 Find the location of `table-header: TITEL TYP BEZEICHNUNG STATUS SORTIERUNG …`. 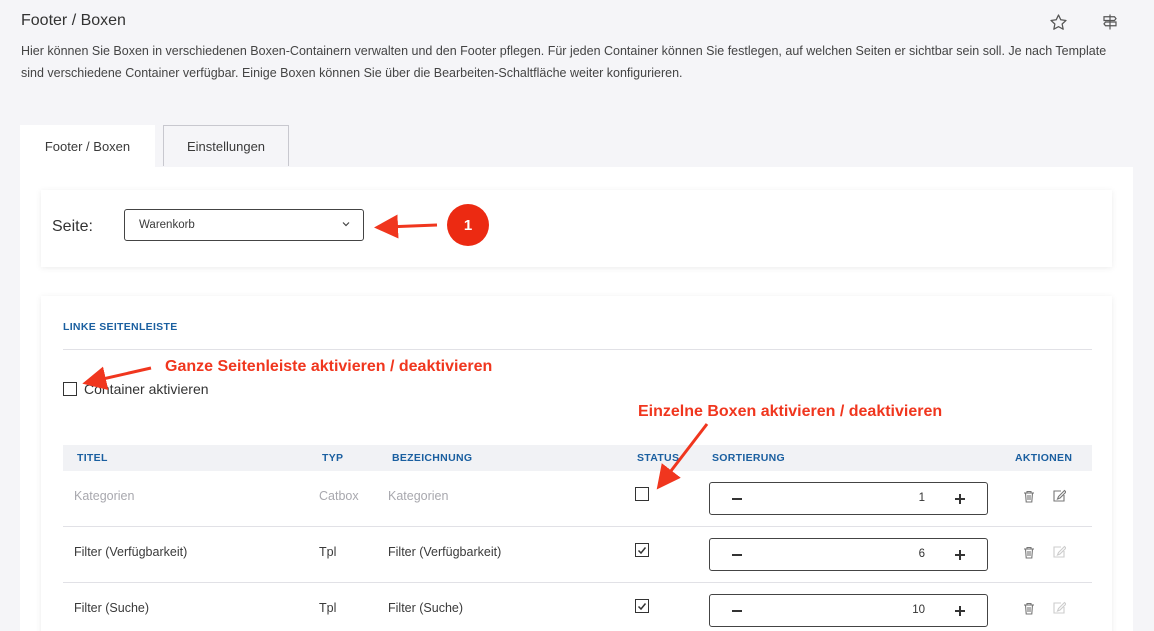

table-header: TITEL TYP BEZEICHNUNG STATUS SORTIERUNG … is located at coordinates (577, 458).